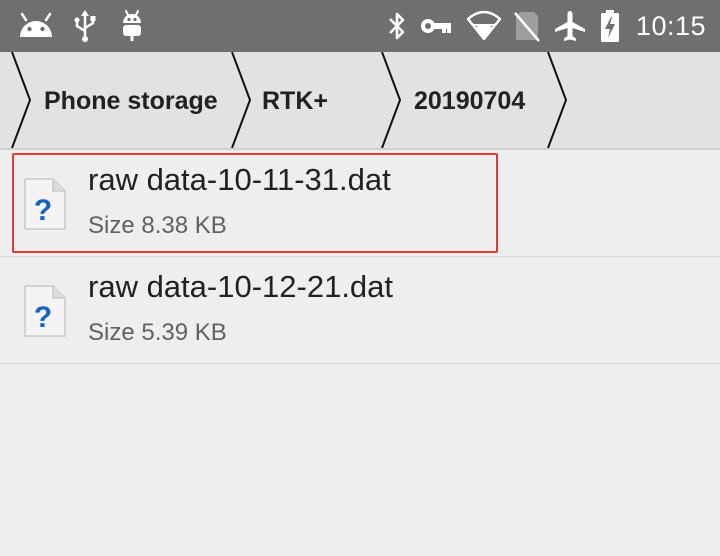 The width and height of the screenshot is (720, 556). Describe the element at coordinates (241, 286) in the screenshot. I see `file-name: raw data-10-12-21.dat` at that location.